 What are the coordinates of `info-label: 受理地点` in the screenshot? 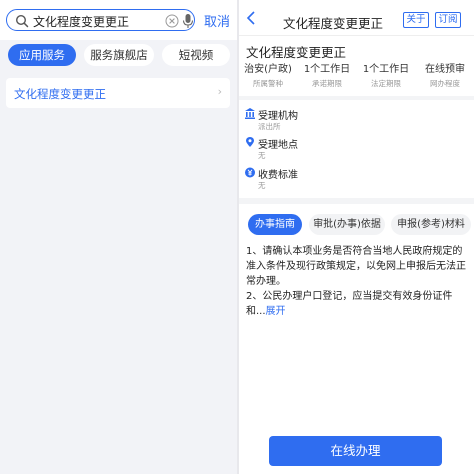 It's located at (278, 145).